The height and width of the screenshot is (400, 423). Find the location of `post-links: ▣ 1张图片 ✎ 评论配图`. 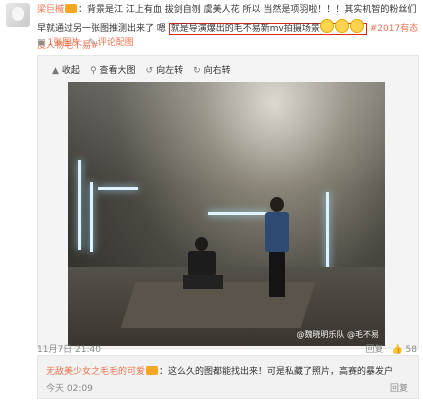

post-links: ▣ 1张图片 ✎ 评论配图 is located at coordinates (85, 43).